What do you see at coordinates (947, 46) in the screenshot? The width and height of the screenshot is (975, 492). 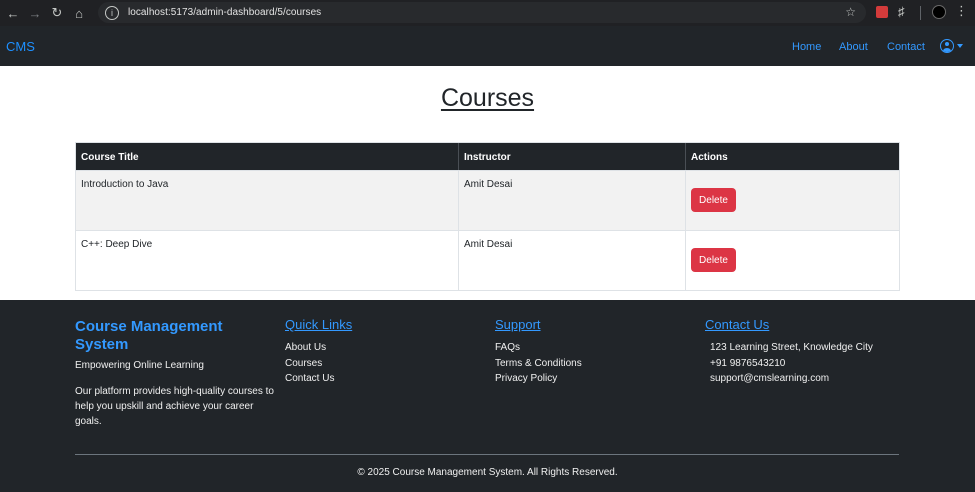 I see `user-circle-icon` at bounding box center [947, 46].